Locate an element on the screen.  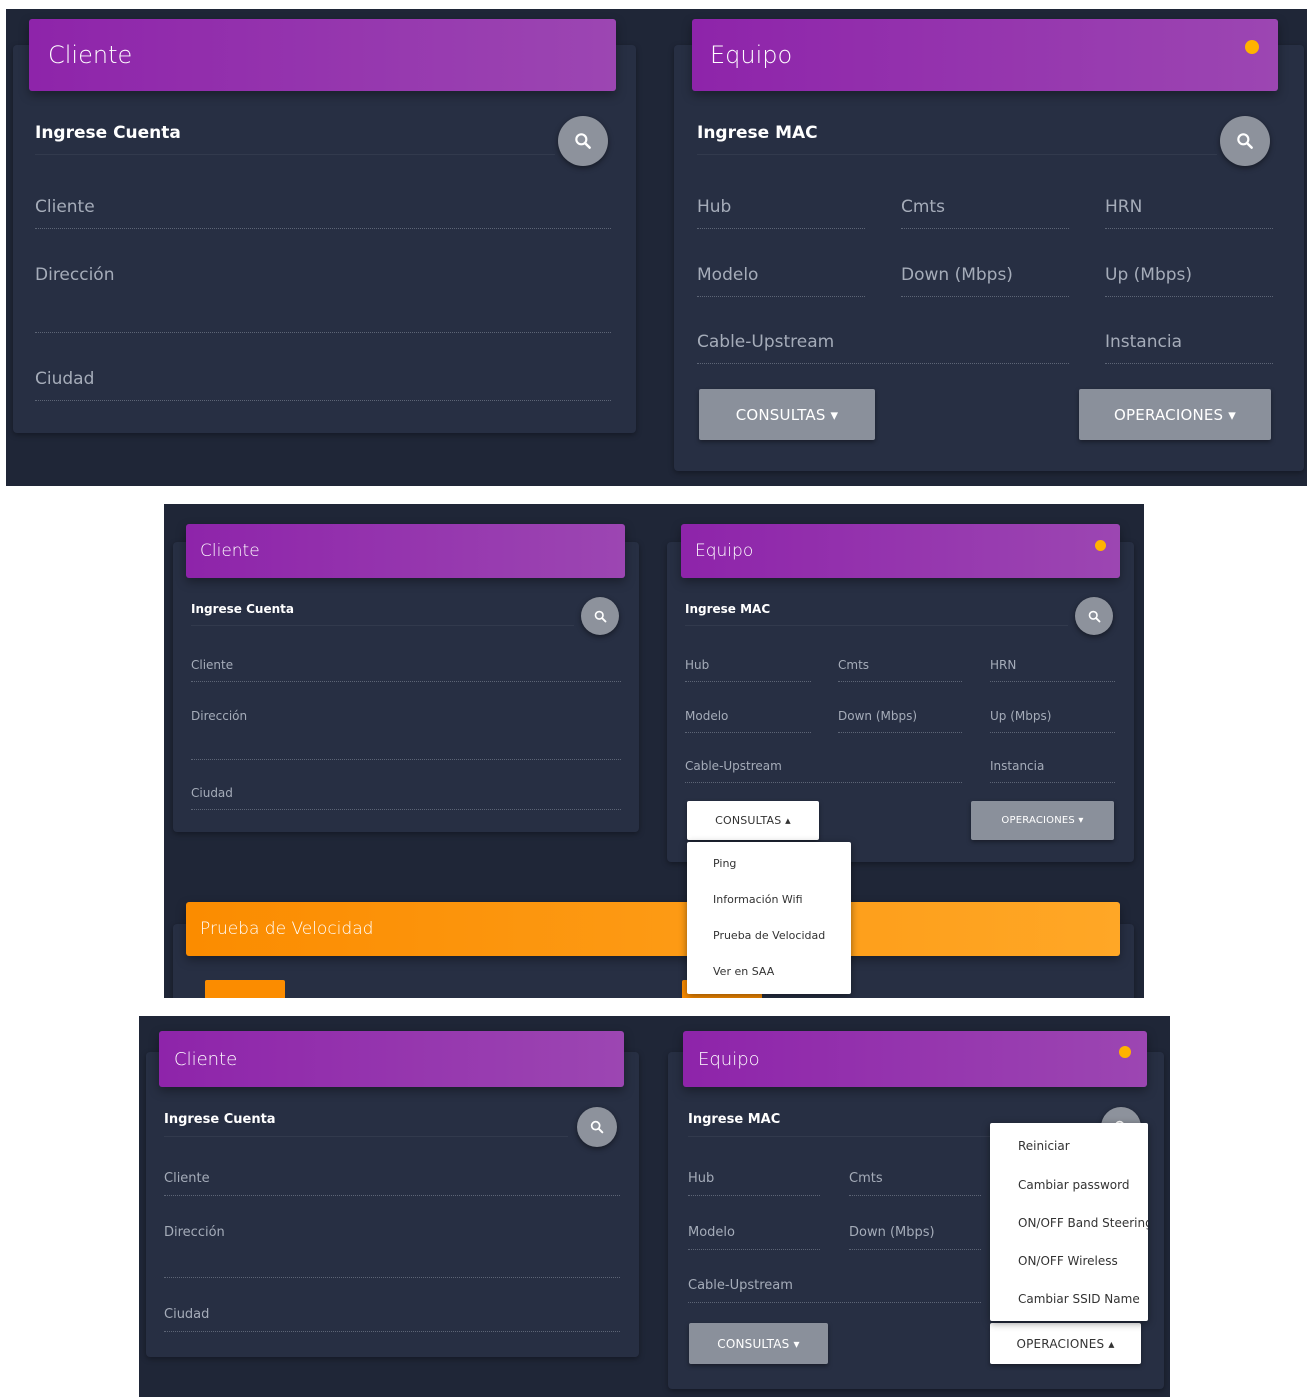
menu-item-prueba-velocidad: Prueba de Velocidad is located at coordinates (769, 935).